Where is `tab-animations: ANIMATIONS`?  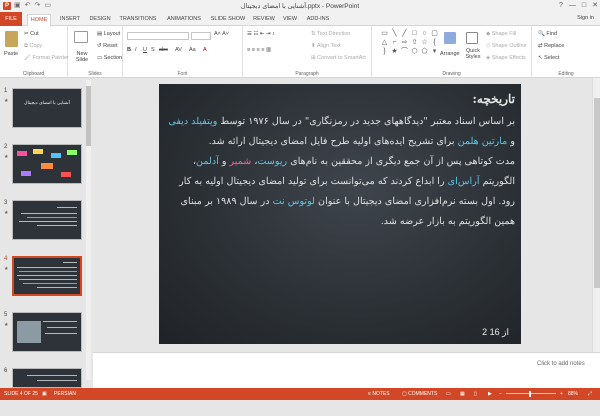
tab-animations: ANIMATIONS is located at coordinates (184, 20).